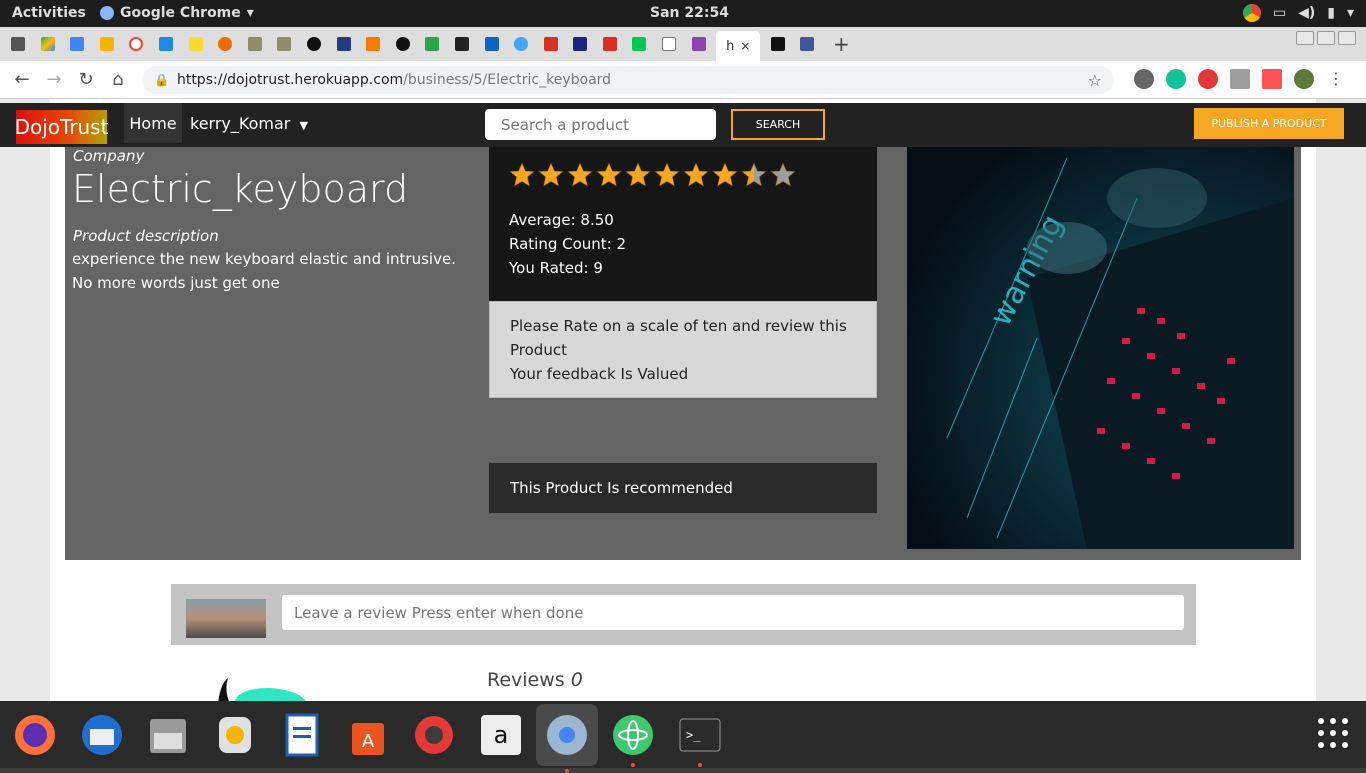 This screenshot has height=773, width=1366. I want to click on star-rating, so click(652, 175).